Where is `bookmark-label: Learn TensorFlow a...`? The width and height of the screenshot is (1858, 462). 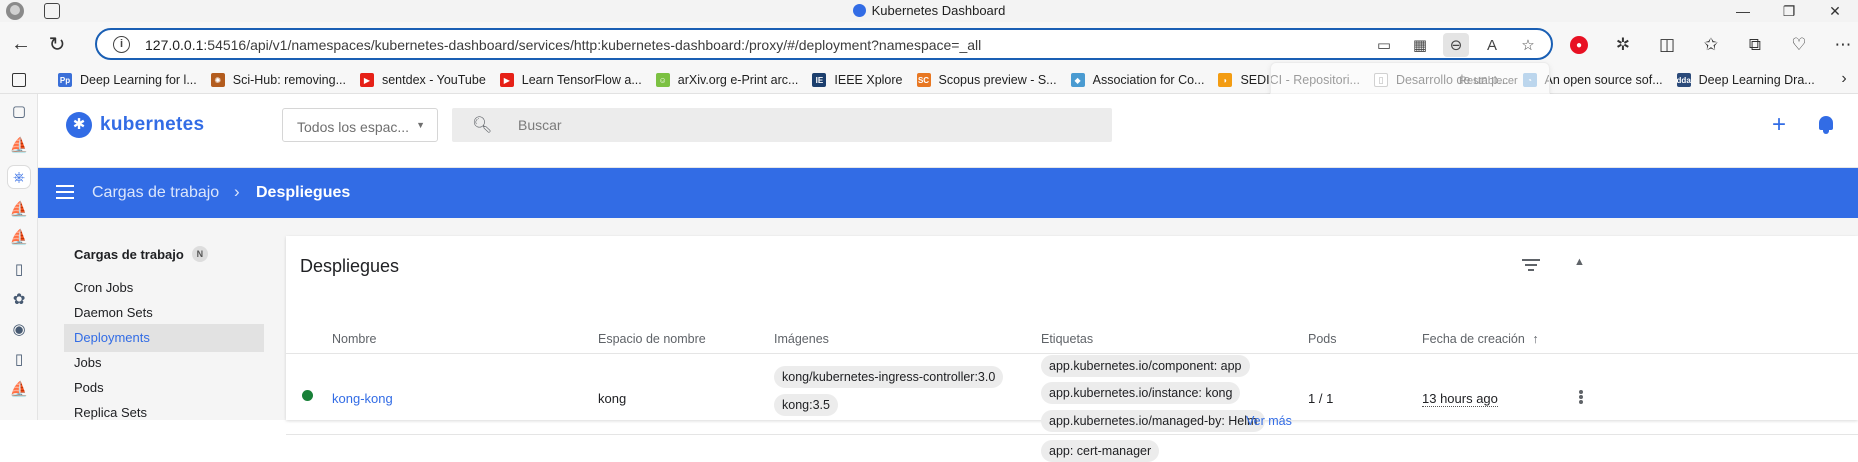 bookmark-label: Learn TensorFlow a... is located at coordinates (581, 80).